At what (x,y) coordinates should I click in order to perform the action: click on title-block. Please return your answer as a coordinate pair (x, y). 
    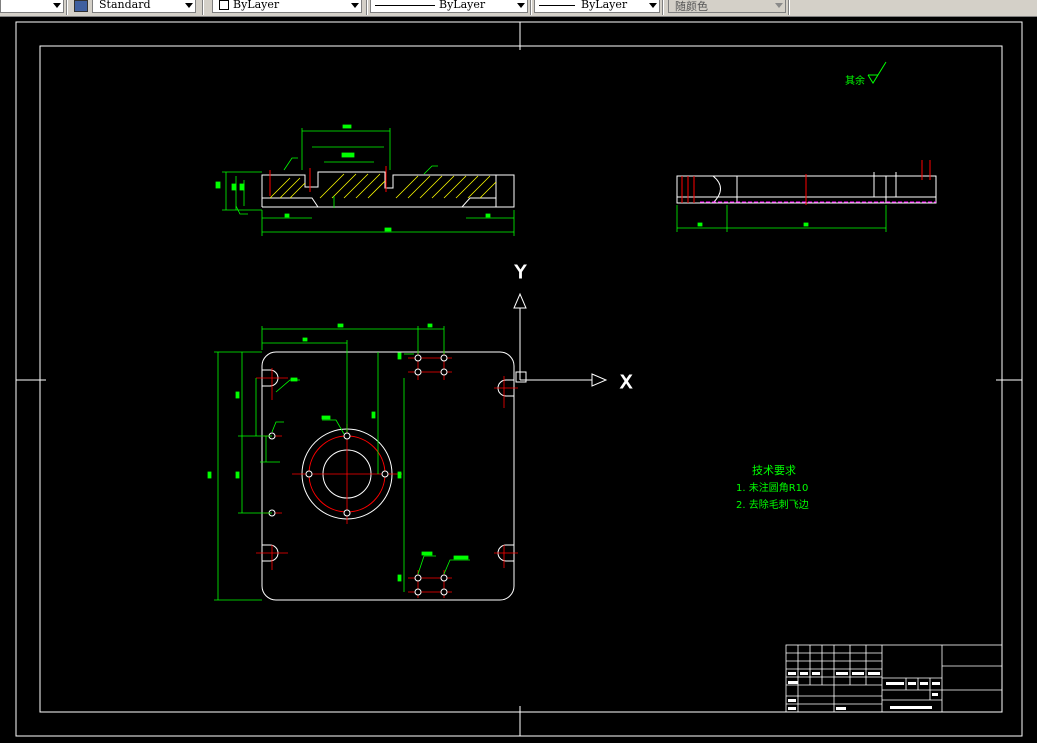
    Looking at the image, I should click on (894, 678).